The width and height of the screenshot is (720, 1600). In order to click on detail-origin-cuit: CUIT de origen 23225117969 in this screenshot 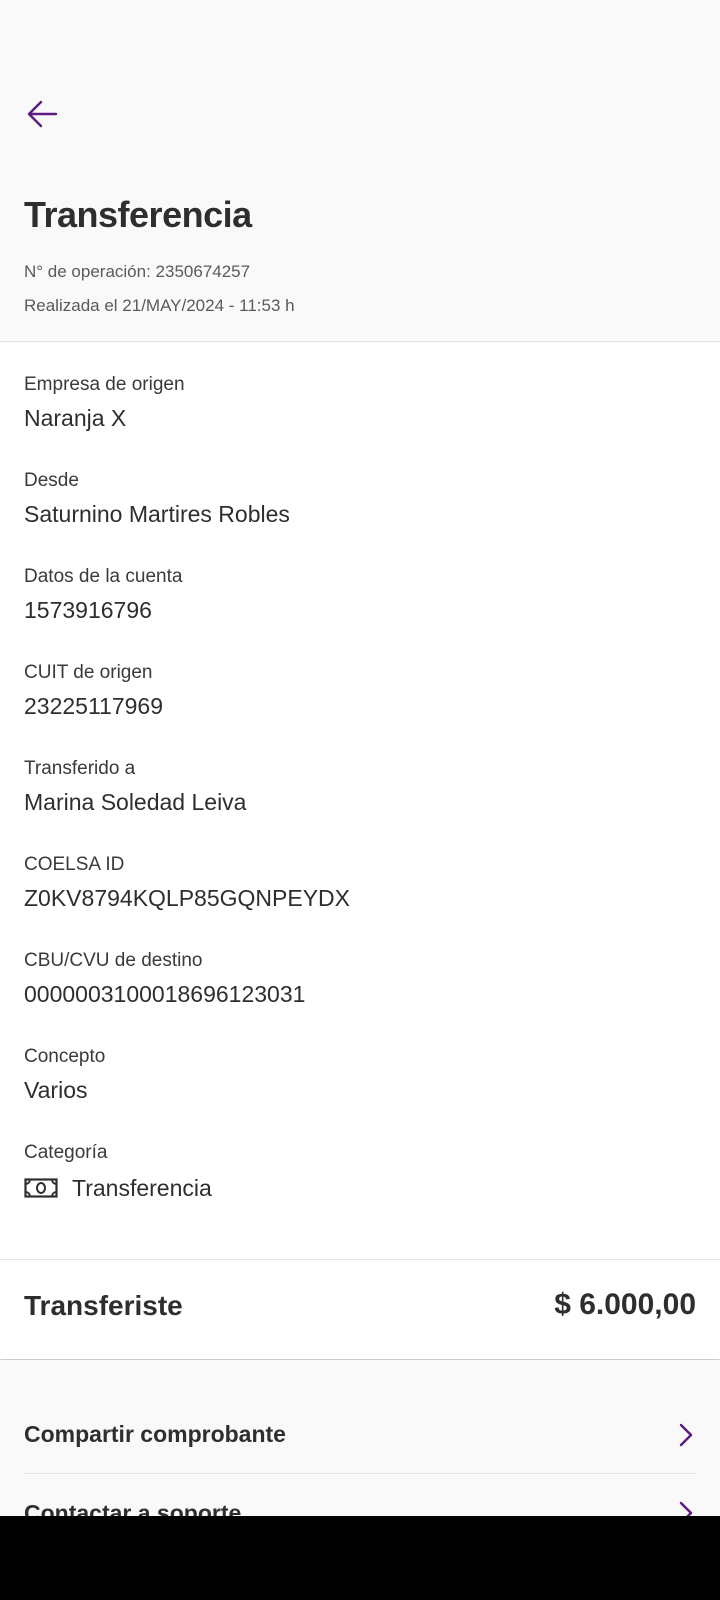, I will do `click(93, 691)`.